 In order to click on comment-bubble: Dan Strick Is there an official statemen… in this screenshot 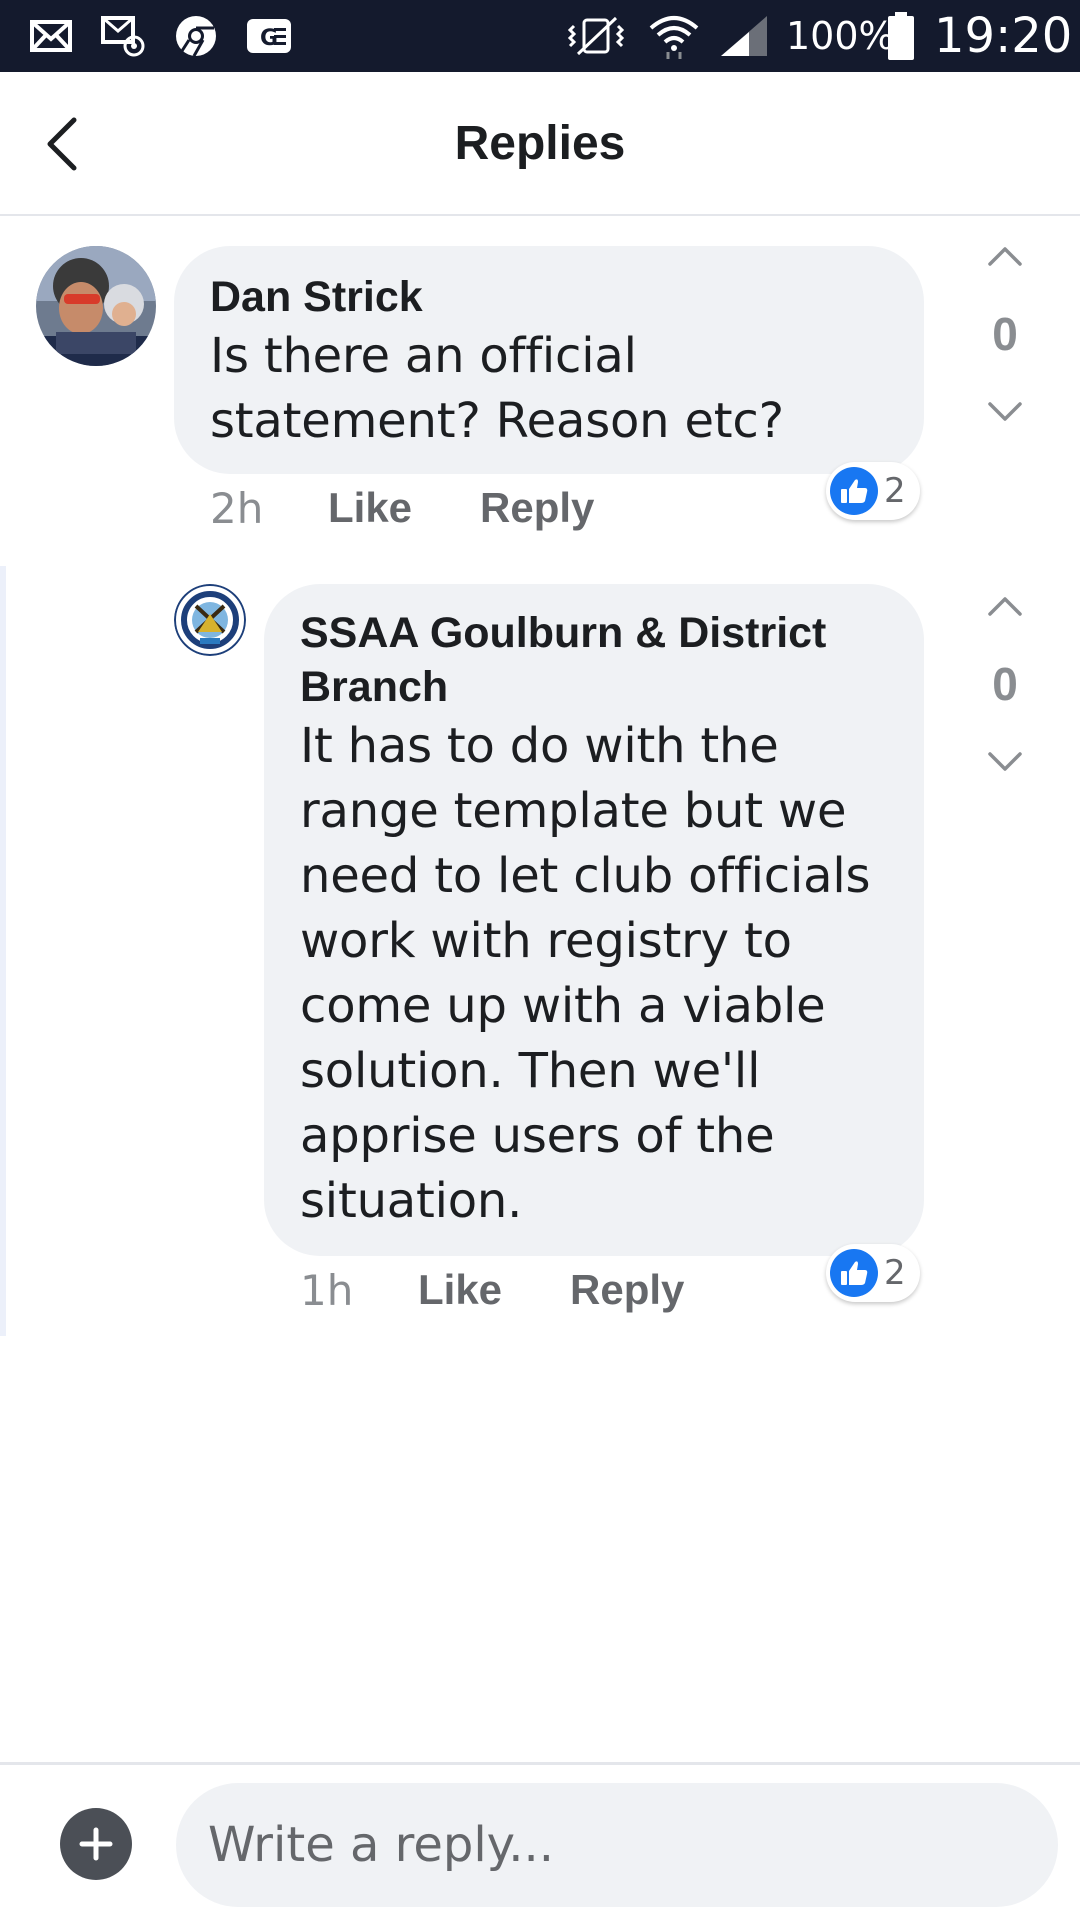, I will do `click(549, 360)`.